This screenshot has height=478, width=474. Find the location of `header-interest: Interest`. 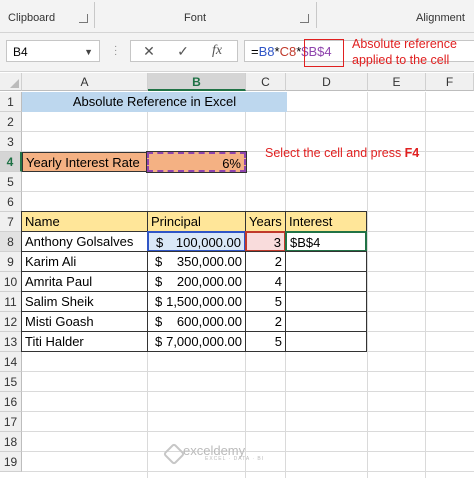

header-interest: Interest is located at coordinates (326, 221).